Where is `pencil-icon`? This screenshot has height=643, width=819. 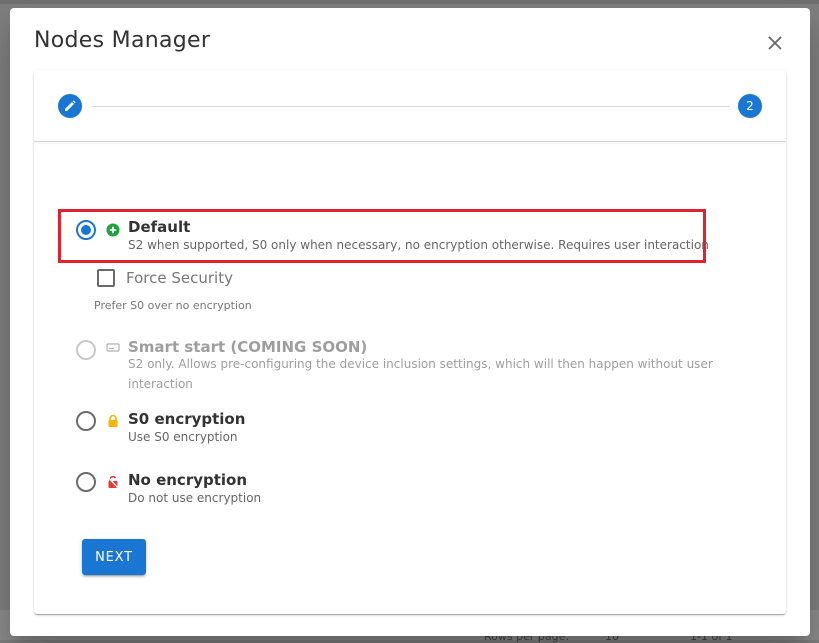
pencil-icon is located at coordinates (70, 105).